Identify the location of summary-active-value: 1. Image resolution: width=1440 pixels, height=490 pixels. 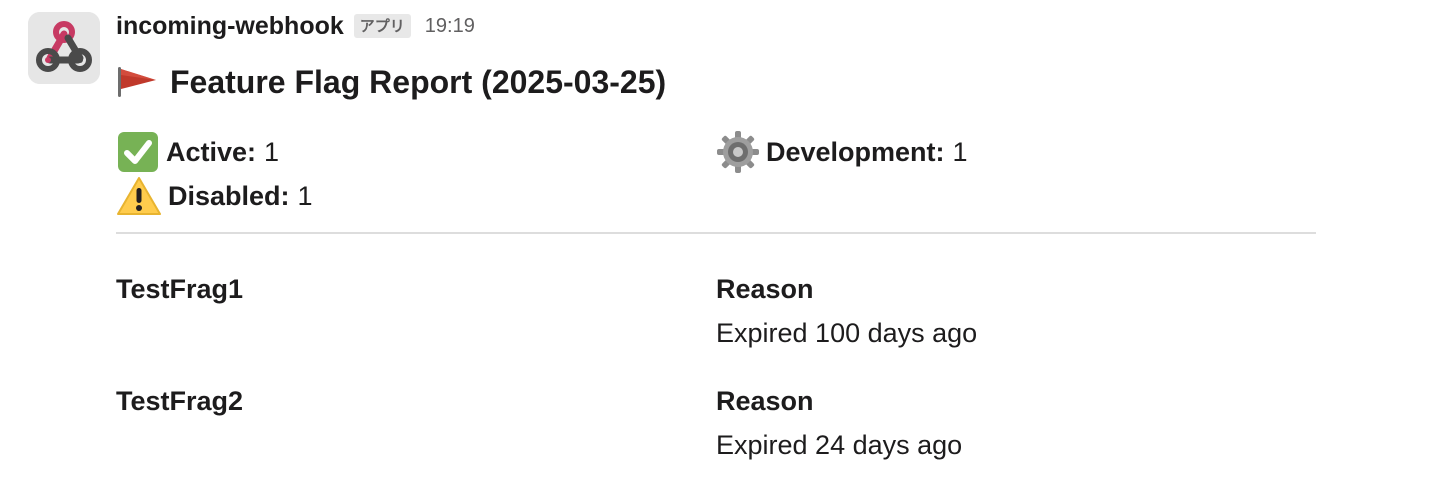
(272, 151).